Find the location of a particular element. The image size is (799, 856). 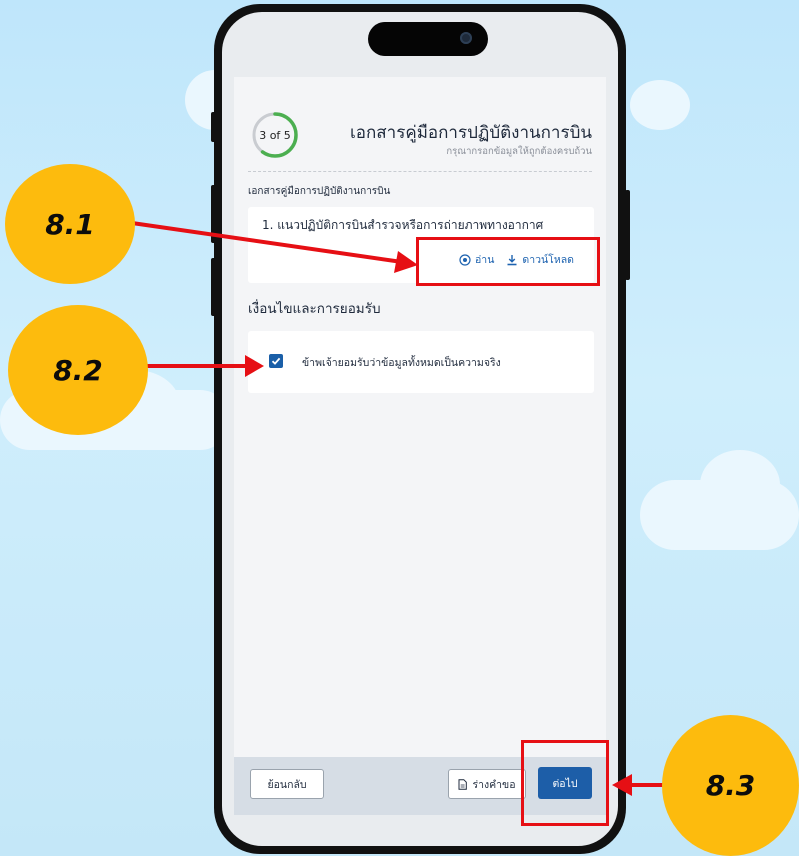

callout-badge-8-1: 8.1 is located at coordinates (70, 224).